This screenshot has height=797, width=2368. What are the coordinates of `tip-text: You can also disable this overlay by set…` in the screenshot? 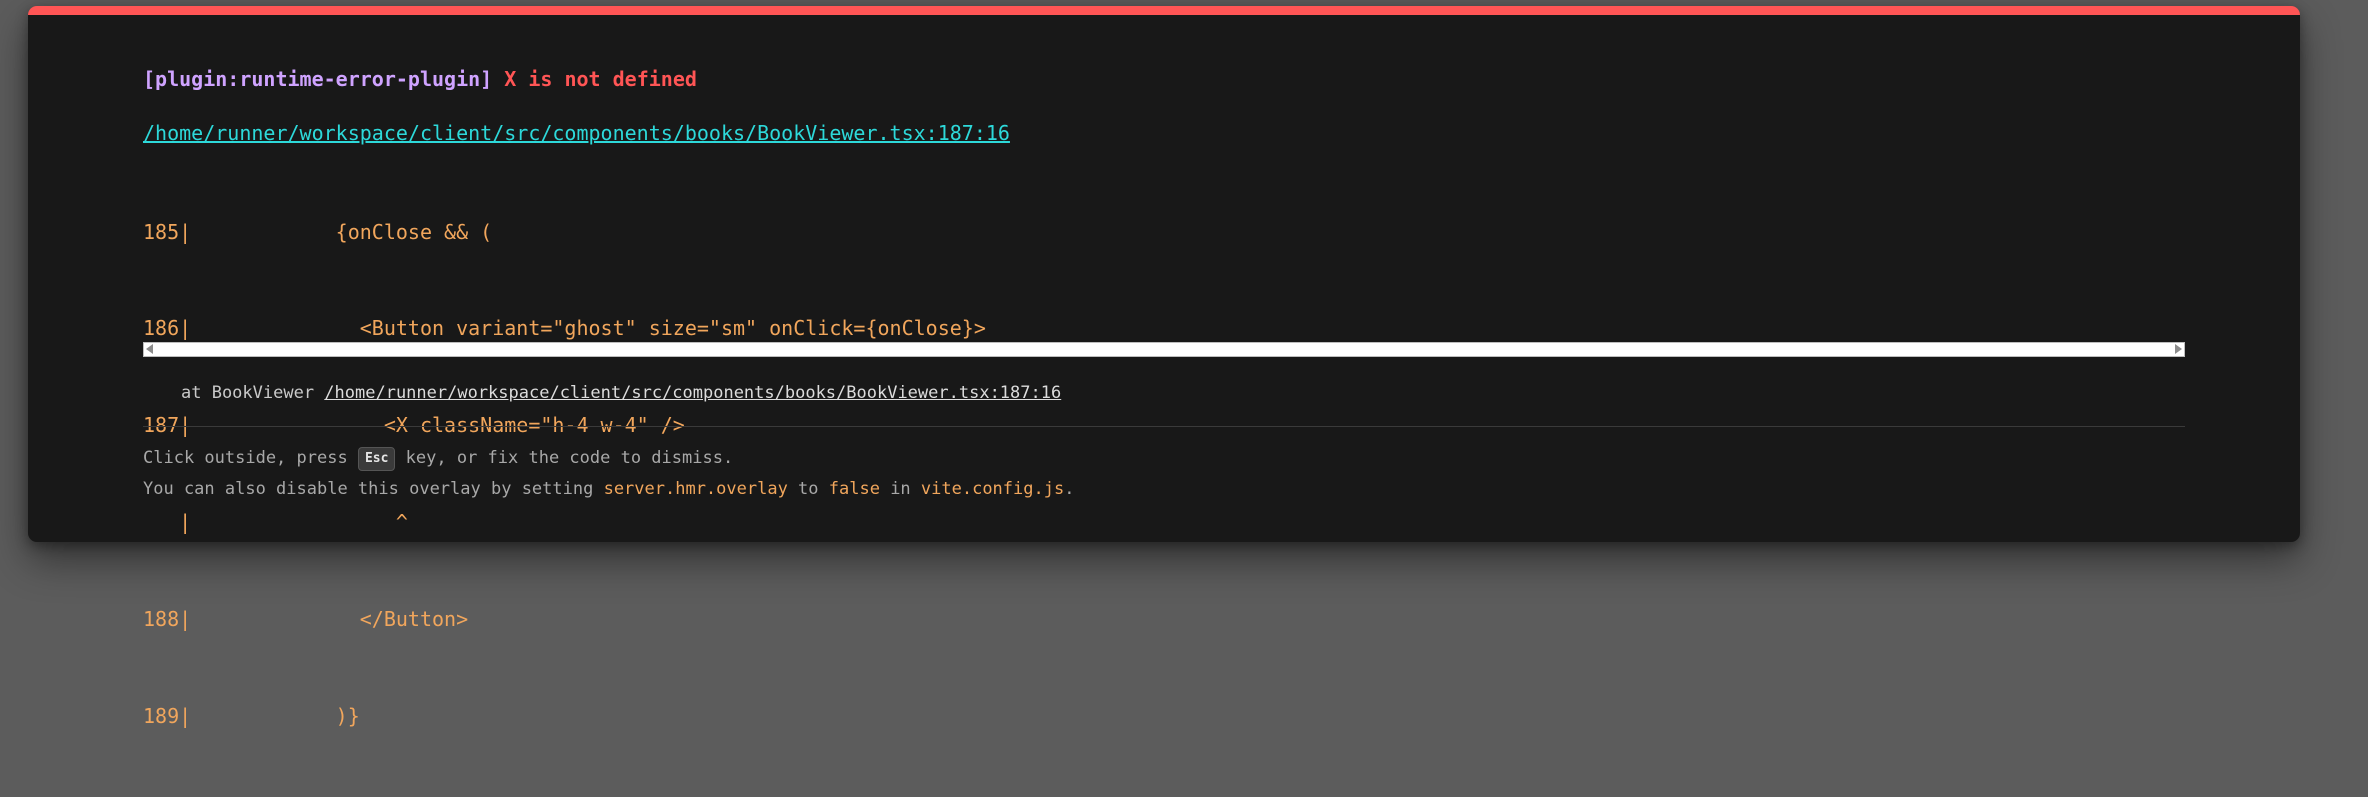 It's located at (373, 489).